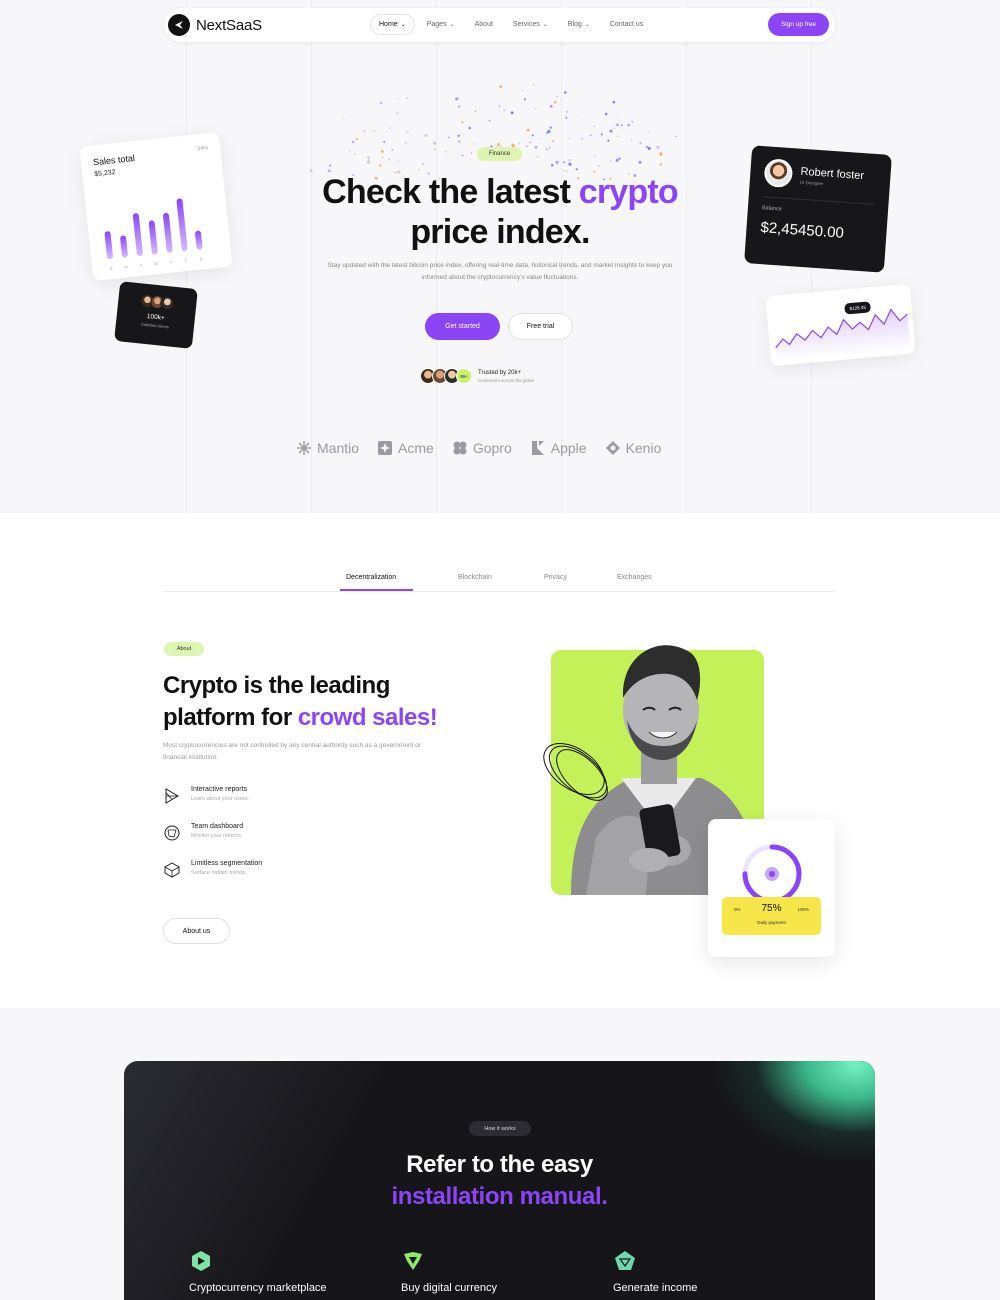 This screenshot has height=1300, width=1000. I want to click on signup-button: Sign up free, so click(798, 24).